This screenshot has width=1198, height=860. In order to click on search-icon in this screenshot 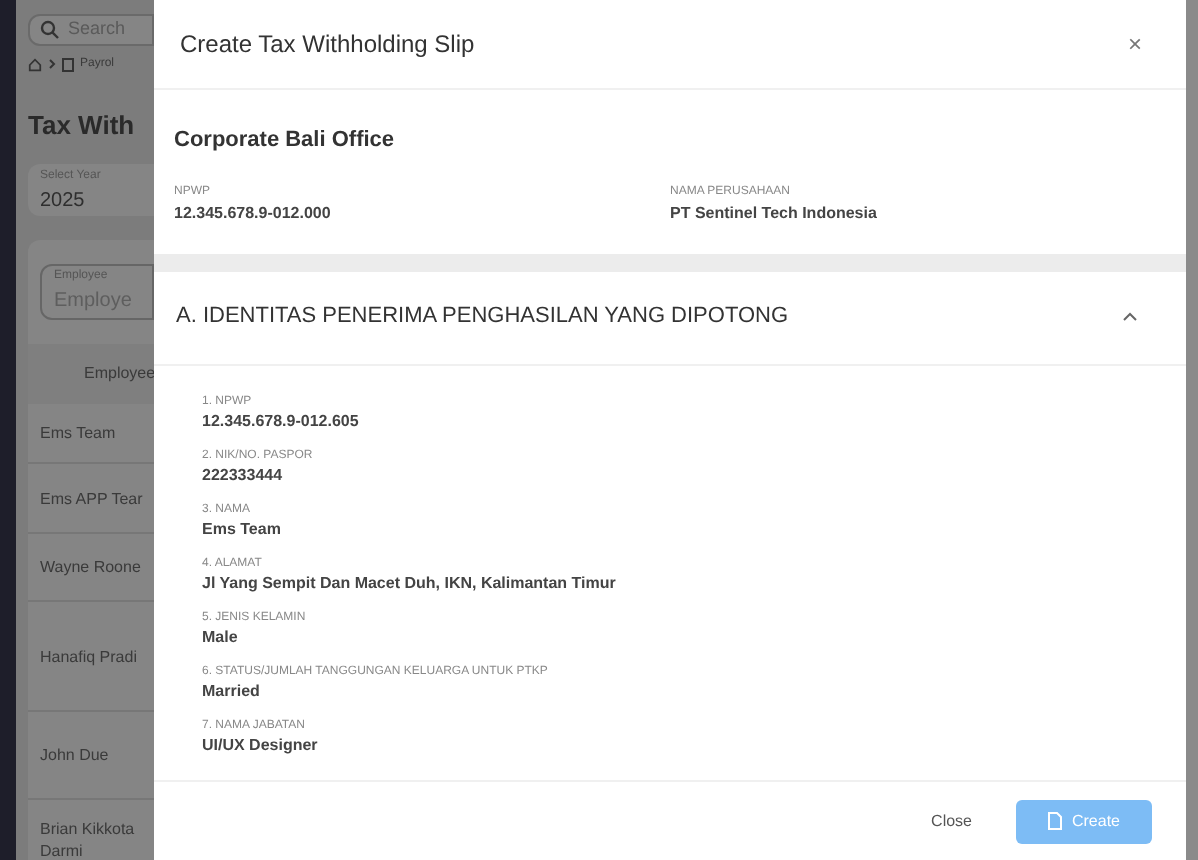, I will do `click(50, 29)`.